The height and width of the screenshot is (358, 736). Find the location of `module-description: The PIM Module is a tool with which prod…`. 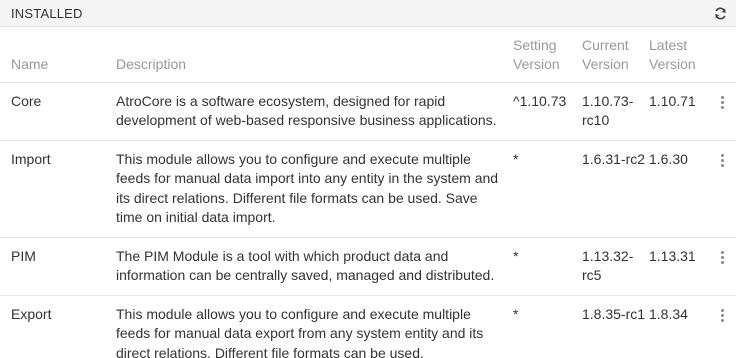

module-description: The PIM Module is a tool with which prod… is located at coordinates (305, 265).